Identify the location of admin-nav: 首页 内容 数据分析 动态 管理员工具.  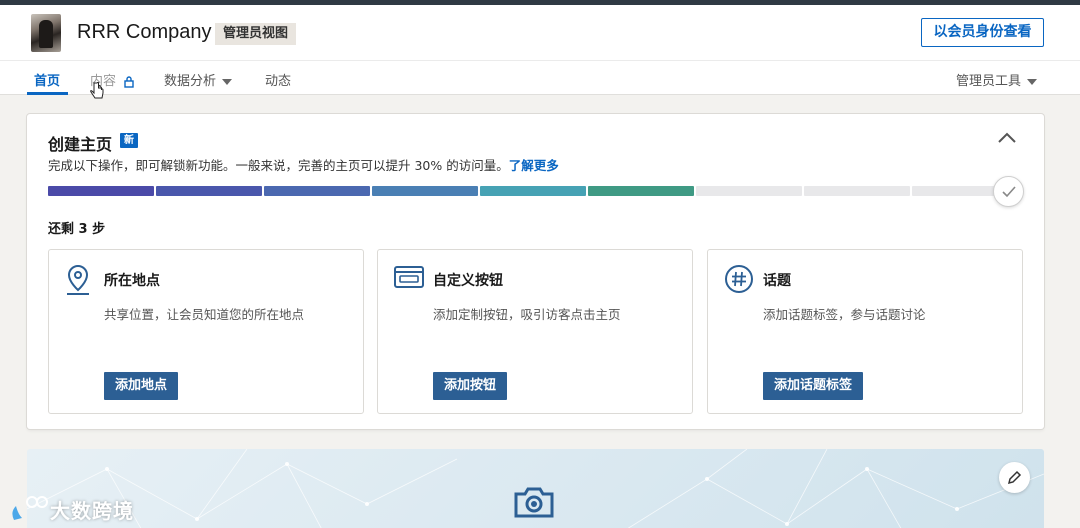
(540, 77).